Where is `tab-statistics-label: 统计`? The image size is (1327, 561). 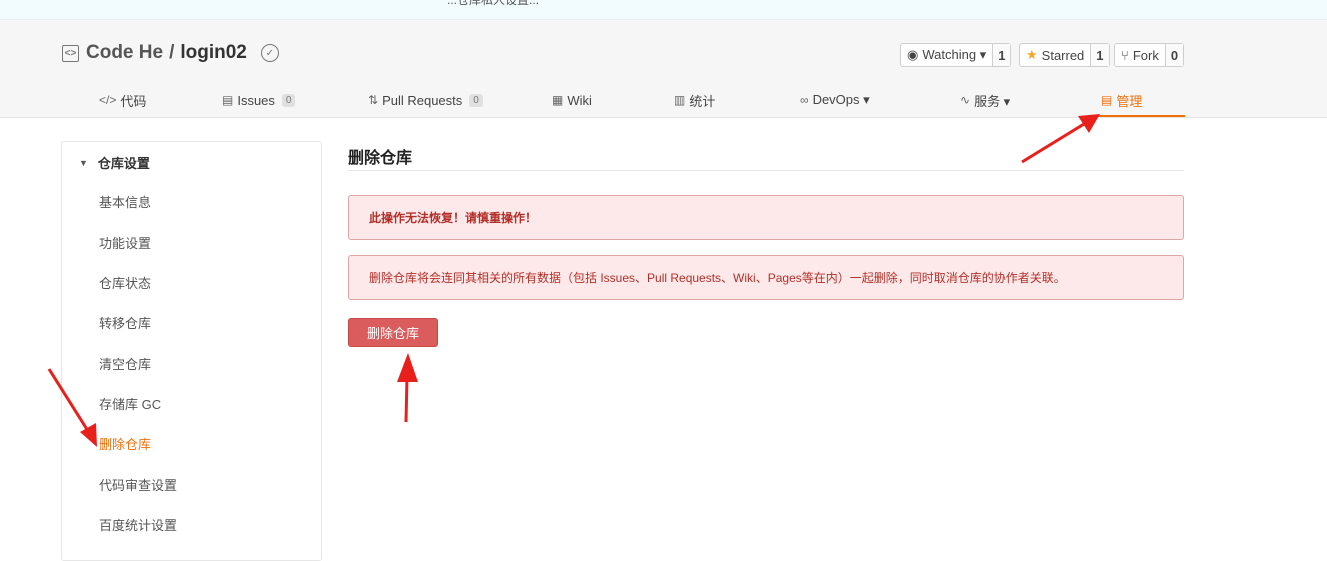
tab-statistics-label: 统计 is located at coordinates (702, 101).